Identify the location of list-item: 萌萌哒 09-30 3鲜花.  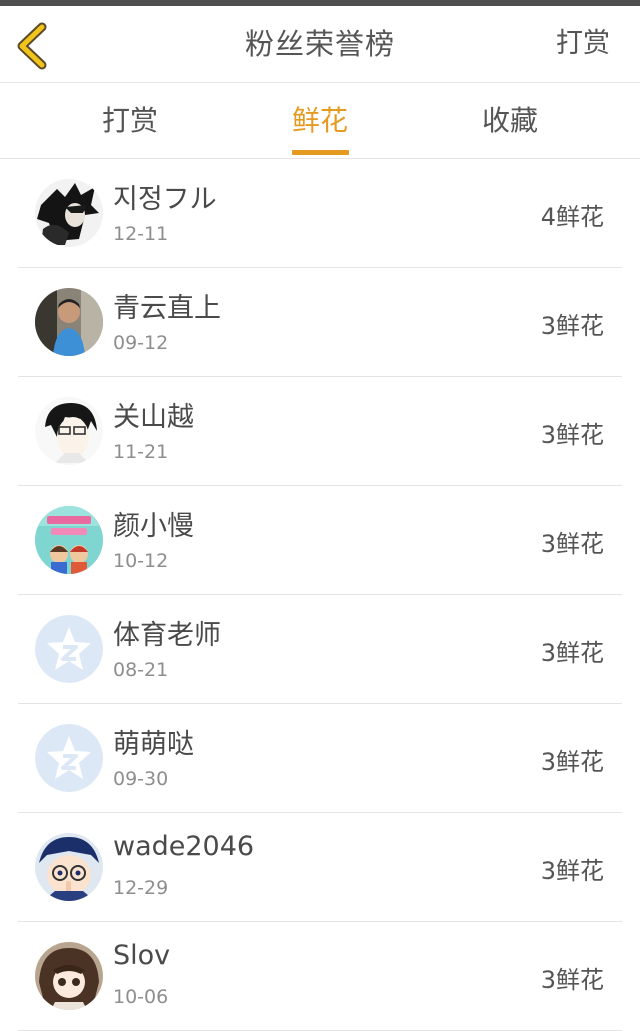
(320, 758).